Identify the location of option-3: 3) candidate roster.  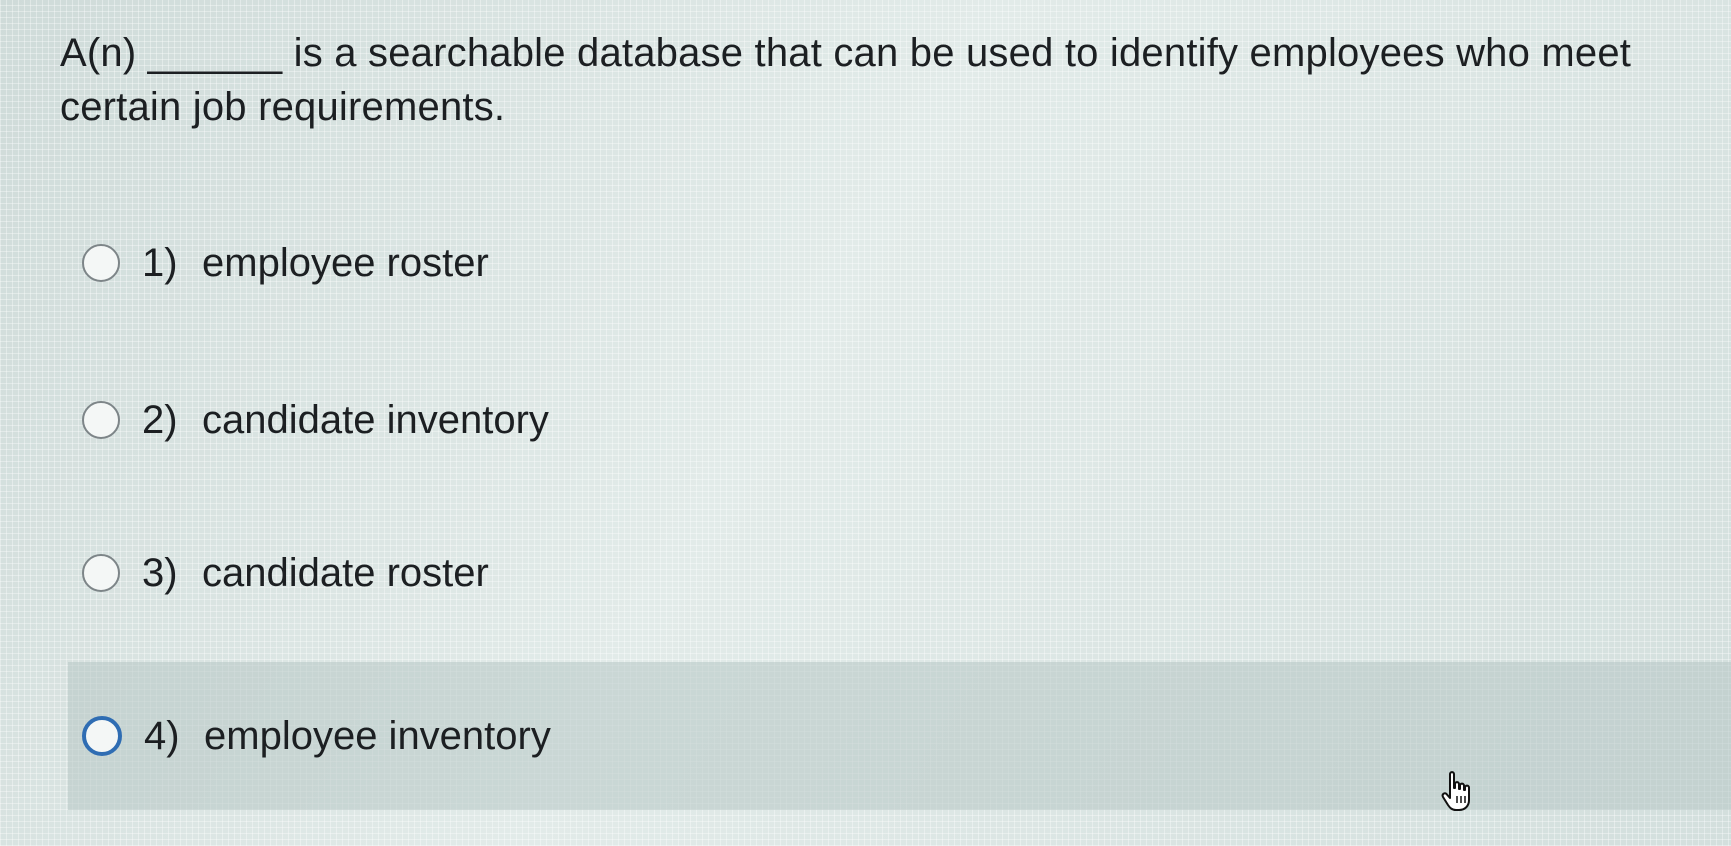
(285, 573).